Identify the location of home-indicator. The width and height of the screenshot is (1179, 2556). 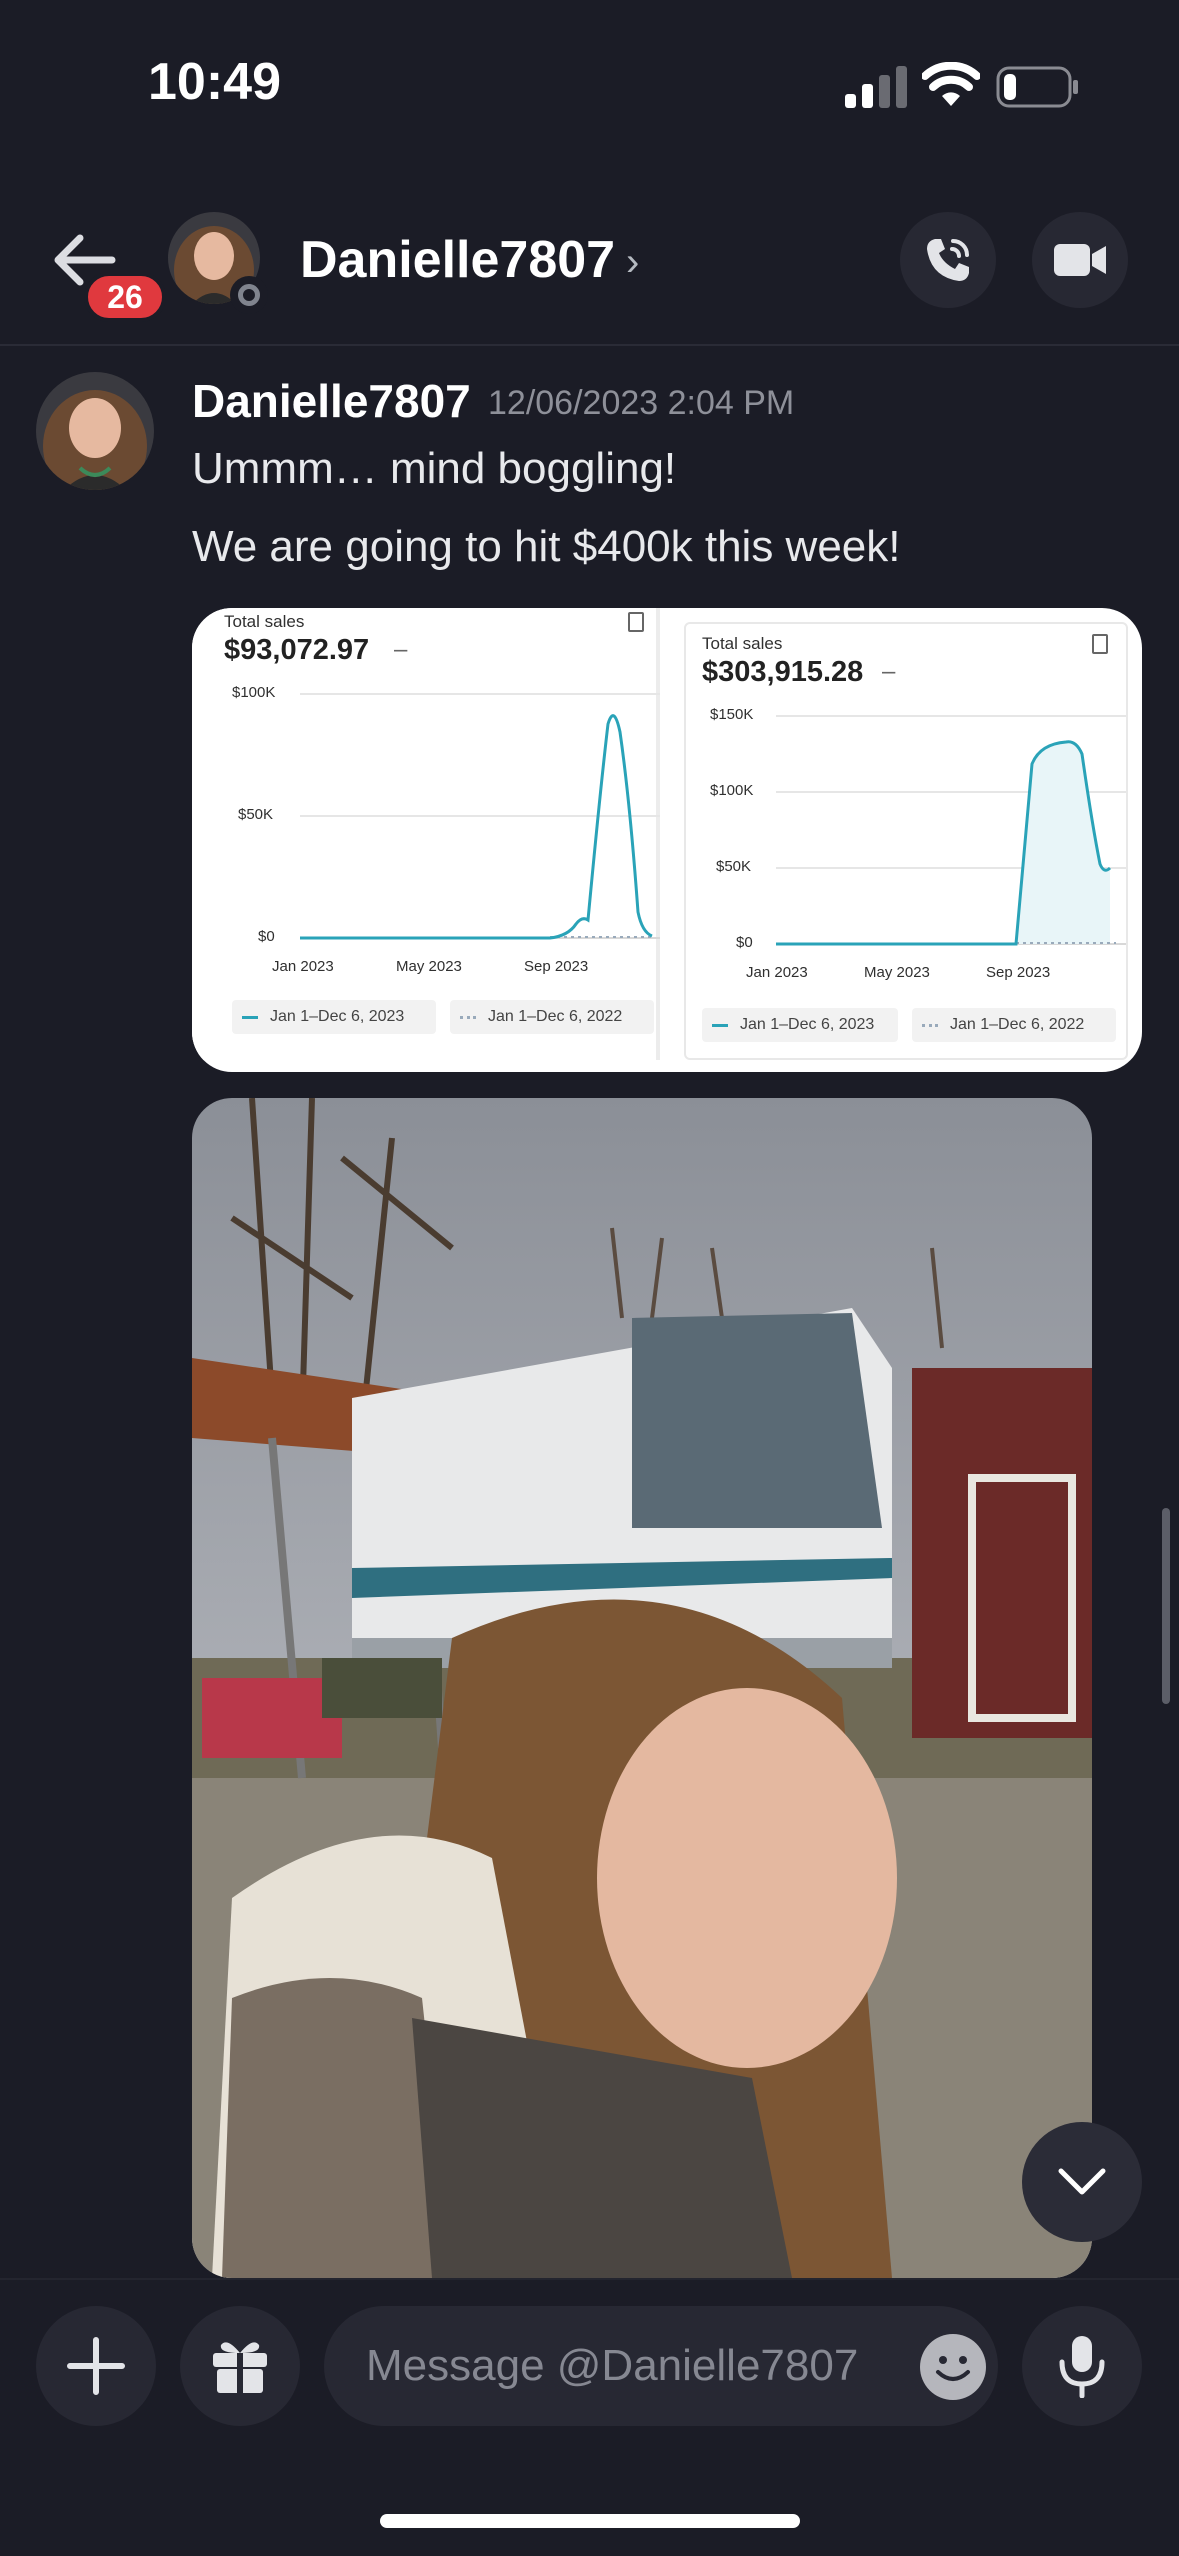
(590, 2521).